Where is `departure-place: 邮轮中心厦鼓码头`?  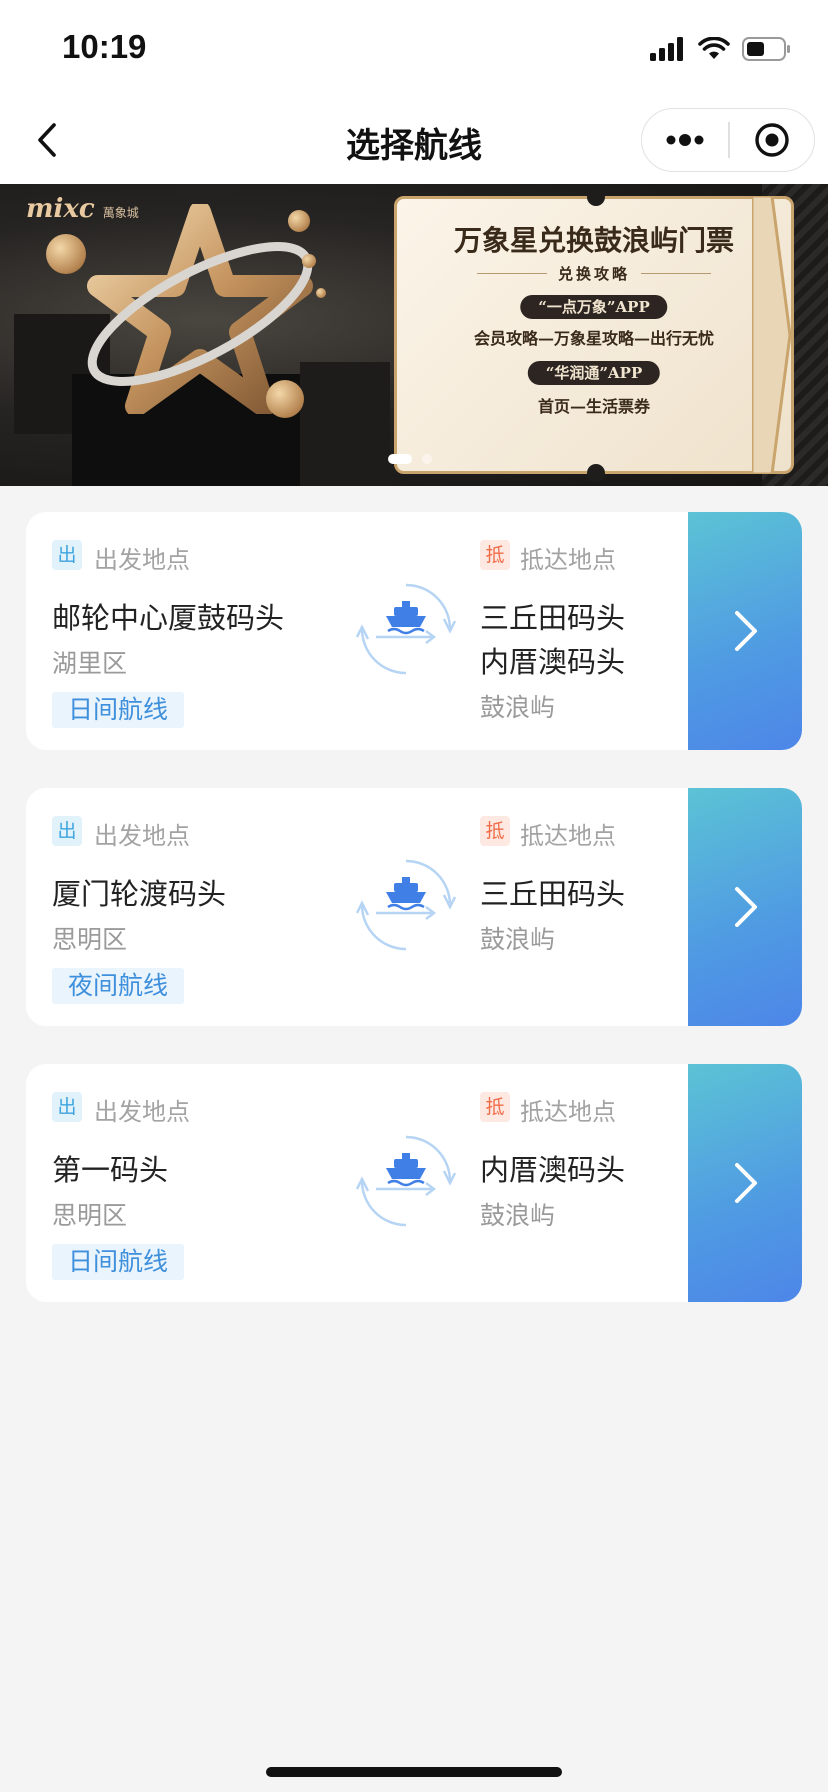 departure-place: 邮轮中心厦鼓码头 is located at coordinates (168, 618).